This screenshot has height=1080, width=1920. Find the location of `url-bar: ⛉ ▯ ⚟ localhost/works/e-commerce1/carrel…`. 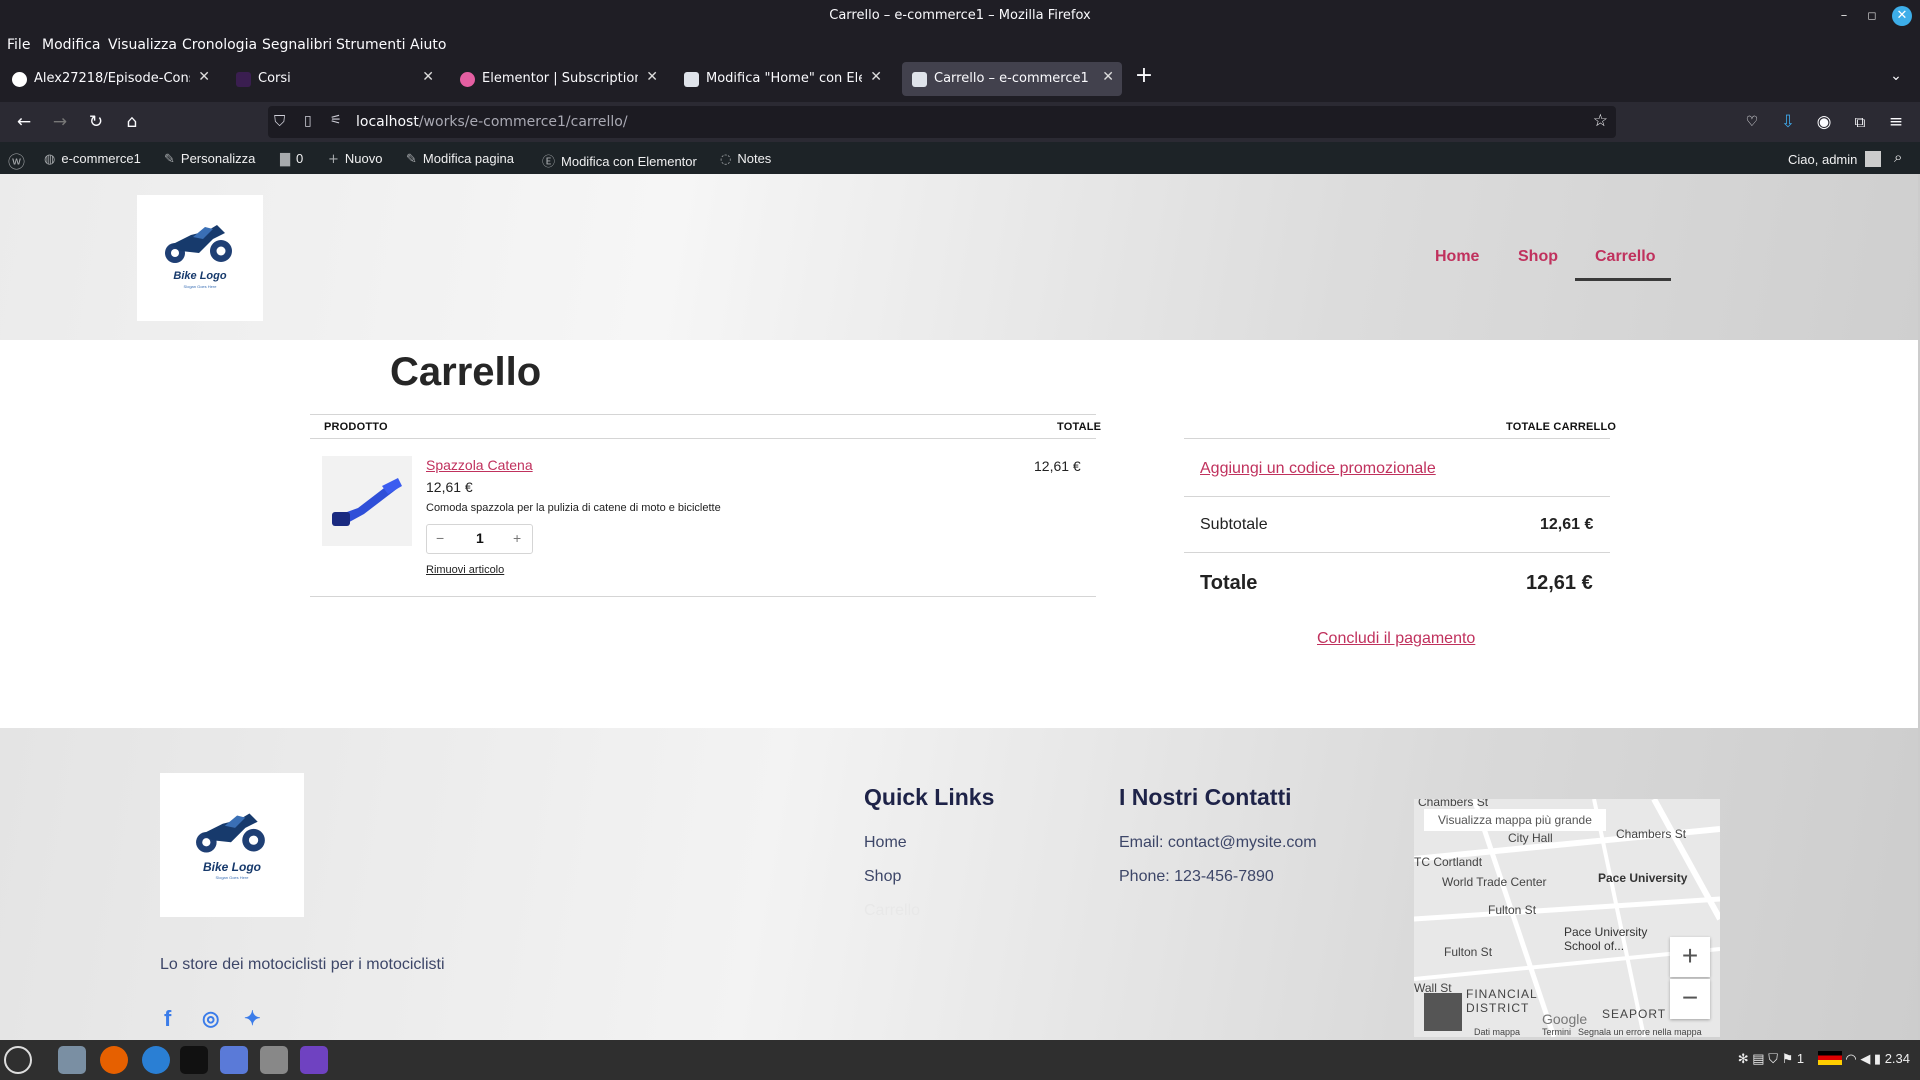

url-bar: ⛉ ▯ ⚟ localhost/works/e-commerce1/carrel… is located at coordinates (942, 122).